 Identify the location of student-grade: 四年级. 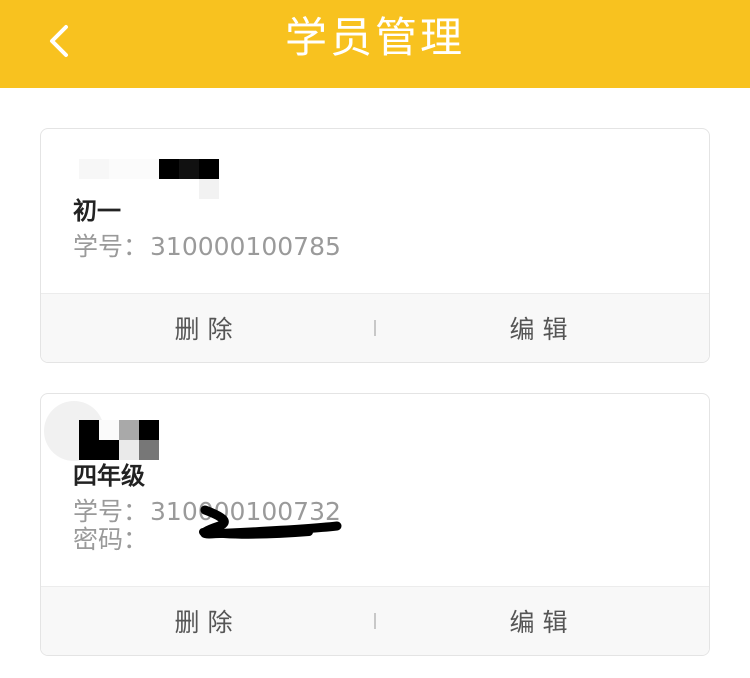
(109, 476).